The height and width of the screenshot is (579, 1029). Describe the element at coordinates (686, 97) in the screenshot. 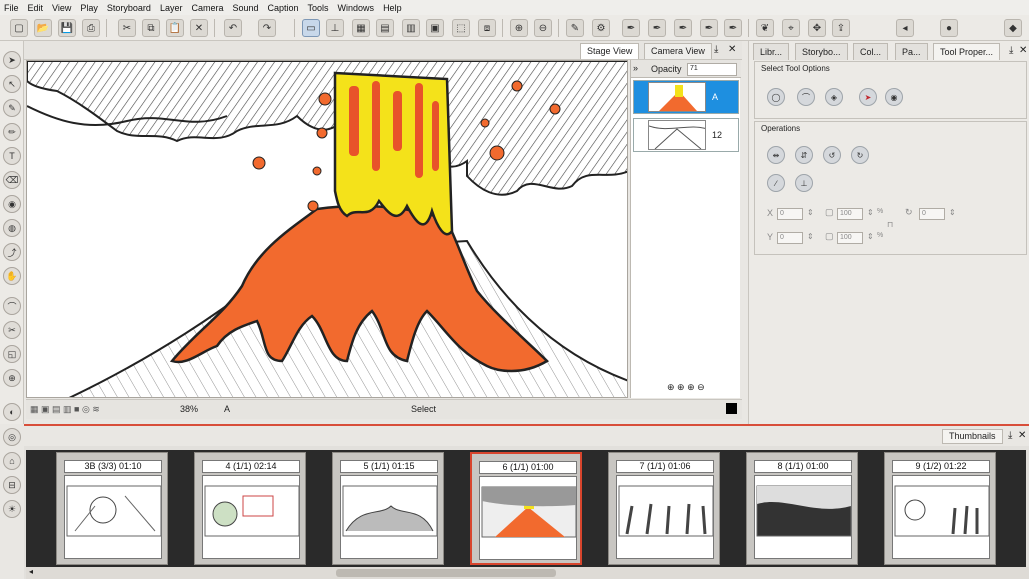

I see `layer-row-a: A` at that location.